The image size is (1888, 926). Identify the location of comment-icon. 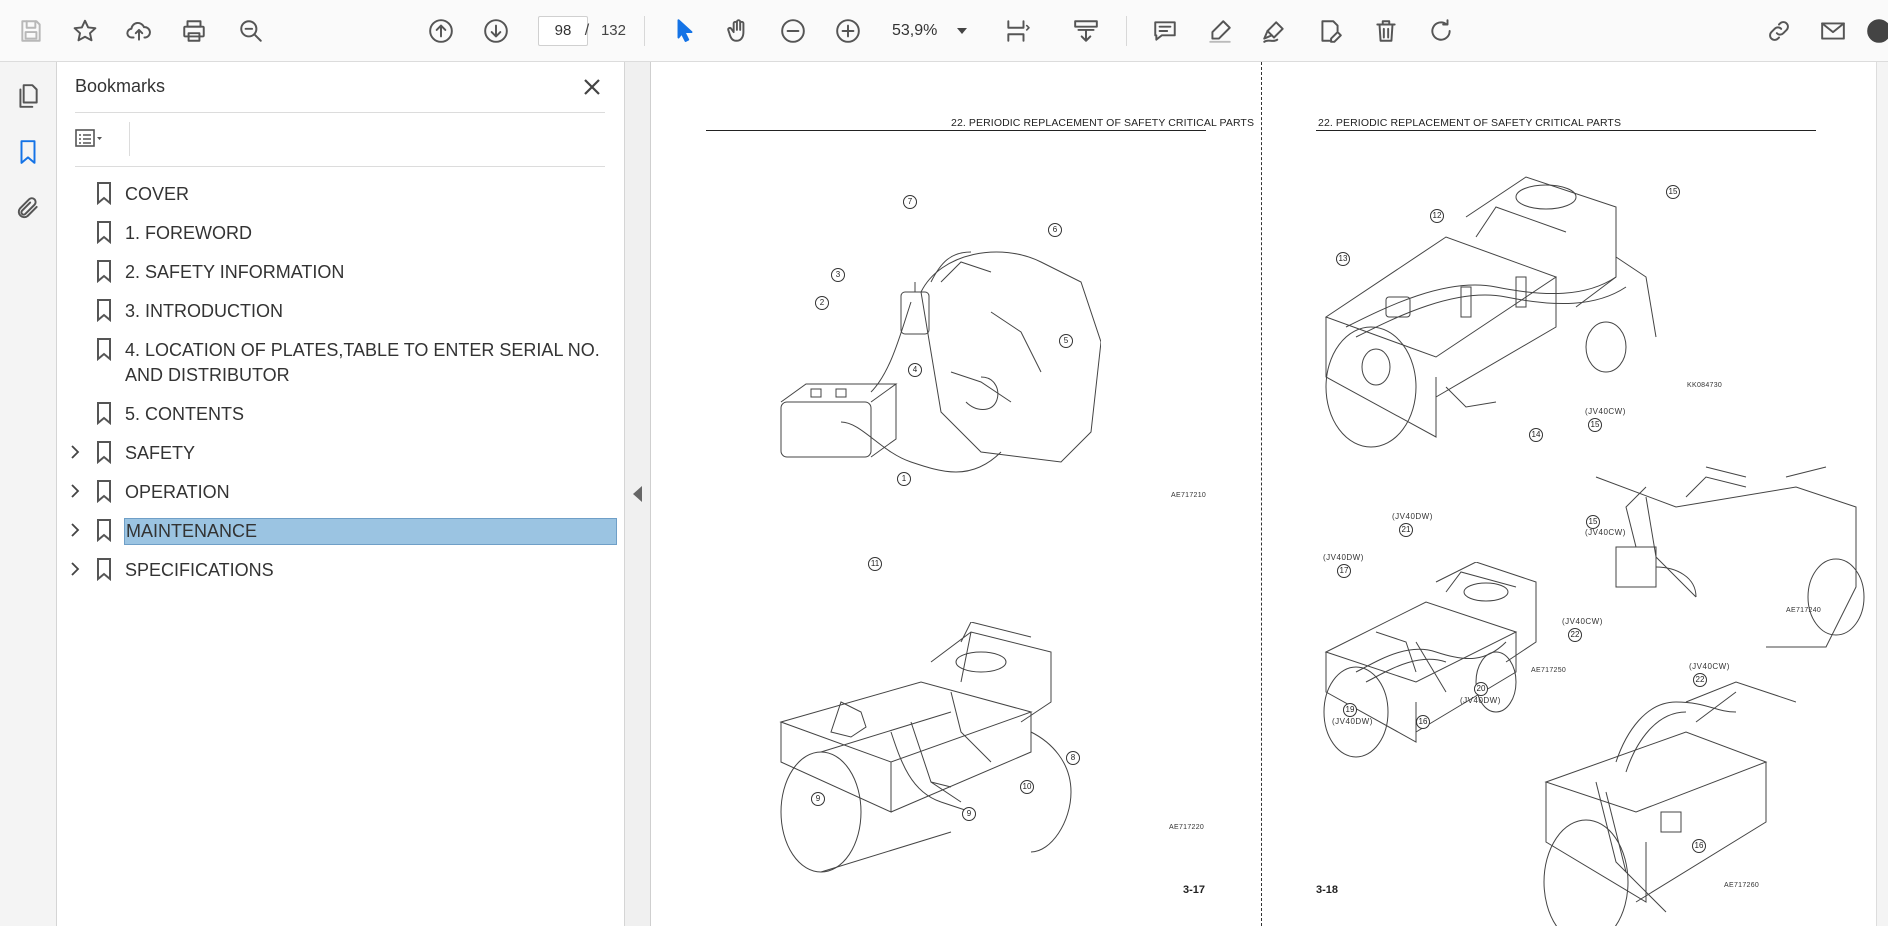
(1165, 31).